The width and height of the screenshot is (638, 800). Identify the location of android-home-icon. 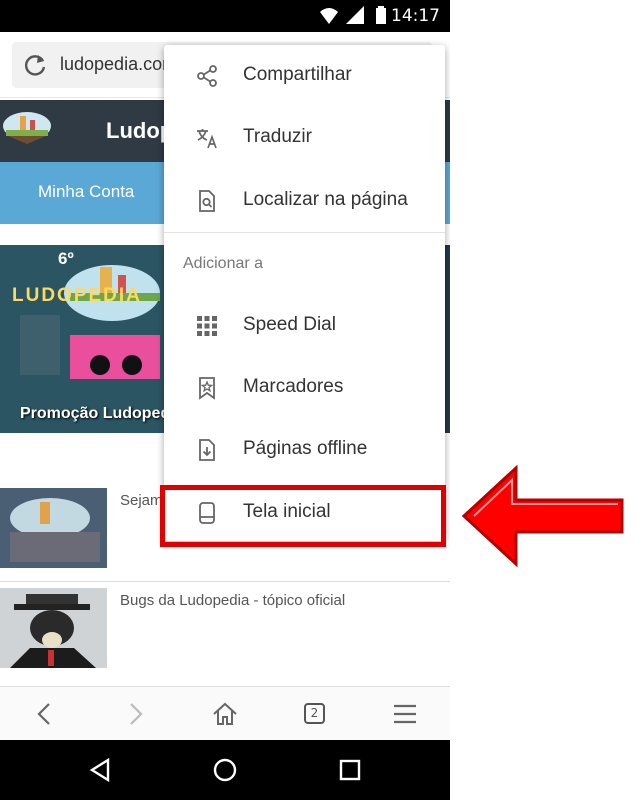
(225, 770).